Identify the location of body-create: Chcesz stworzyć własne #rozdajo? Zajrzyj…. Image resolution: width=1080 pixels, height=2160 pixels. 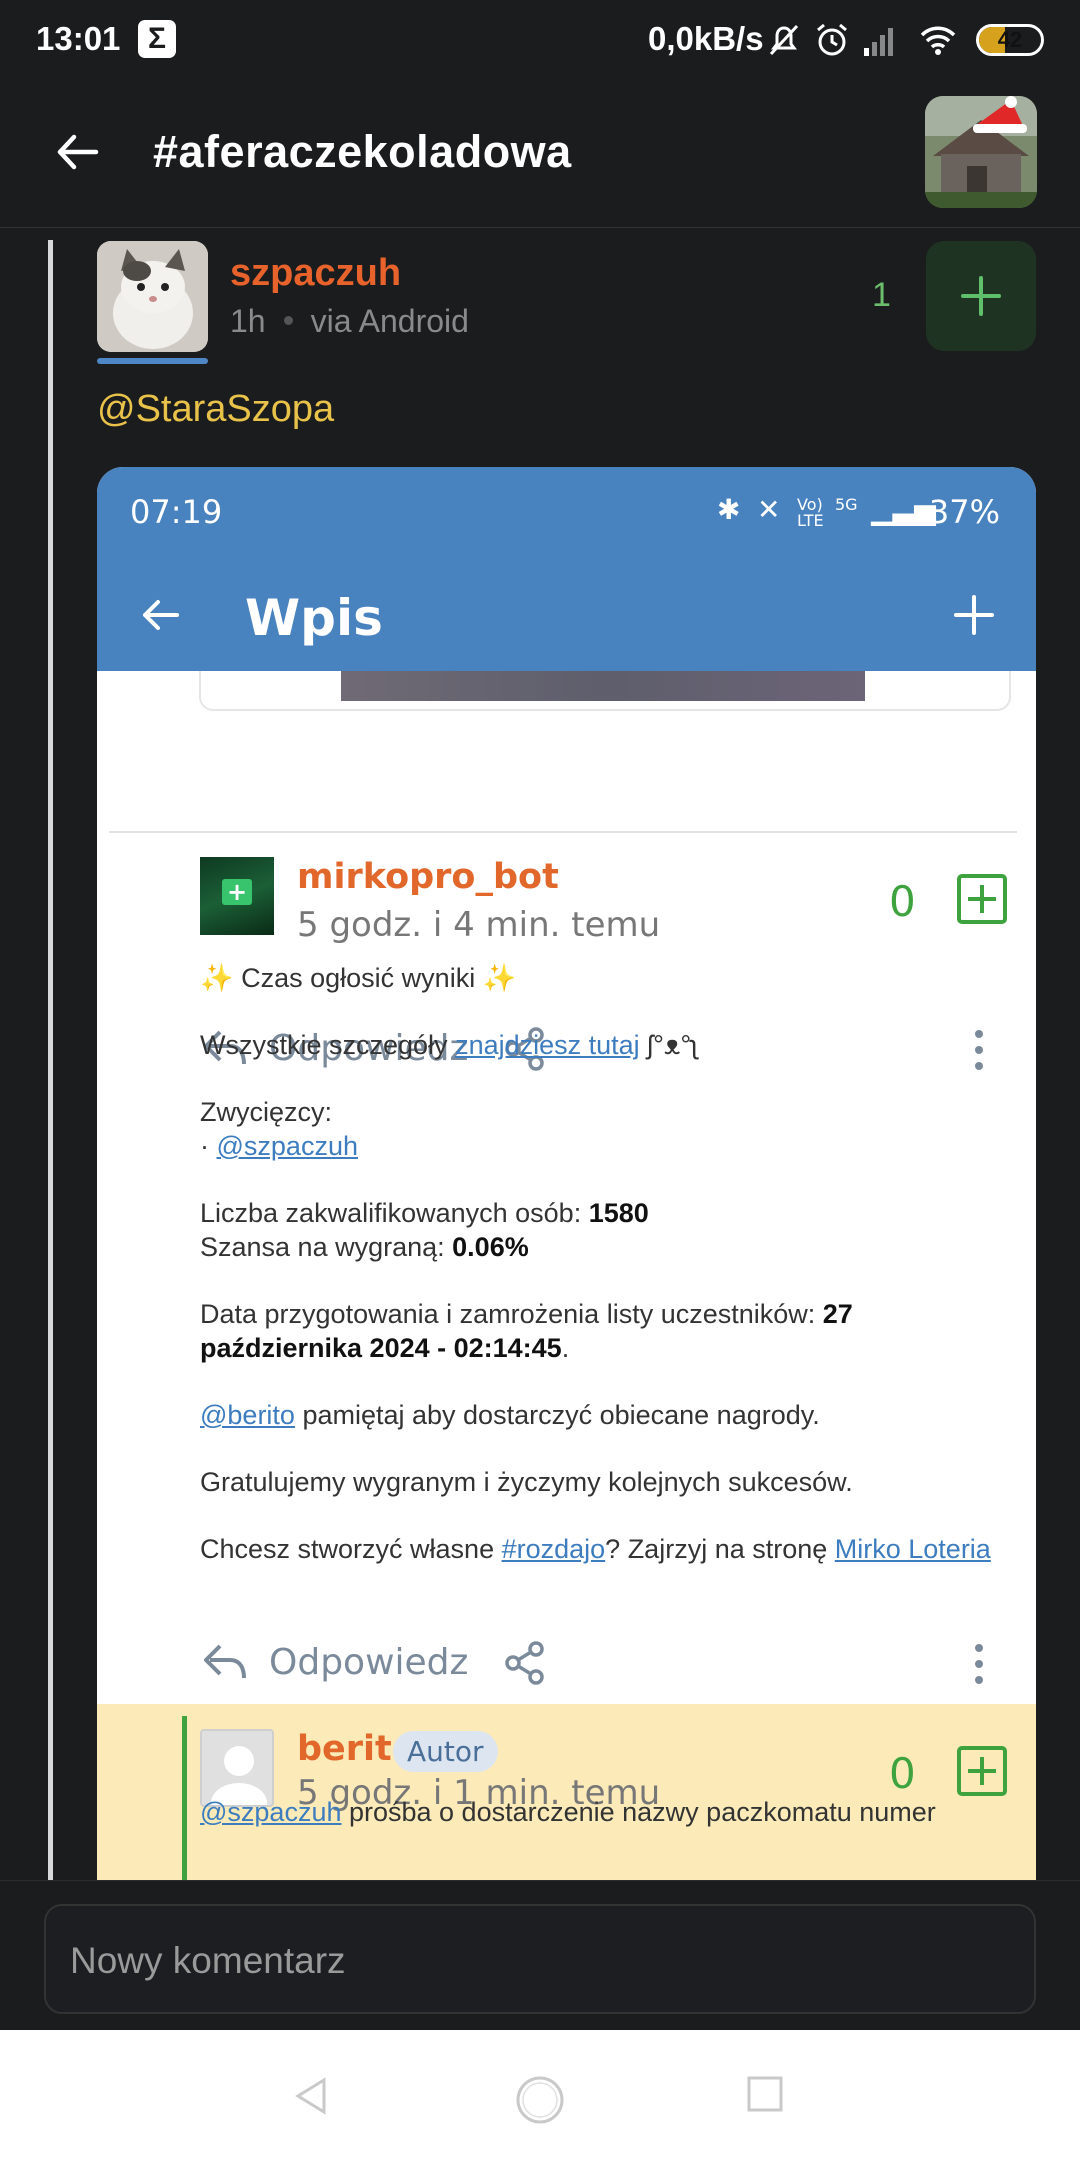
(595, 1549).